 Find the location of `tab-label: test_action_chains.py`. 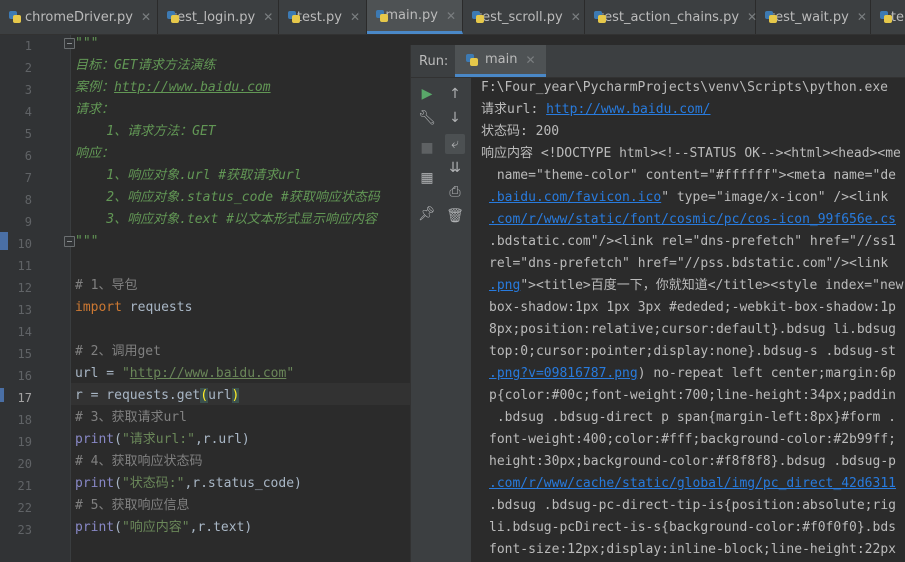

tab-label: test_action_chains.py is located at coordinates (669, 17).